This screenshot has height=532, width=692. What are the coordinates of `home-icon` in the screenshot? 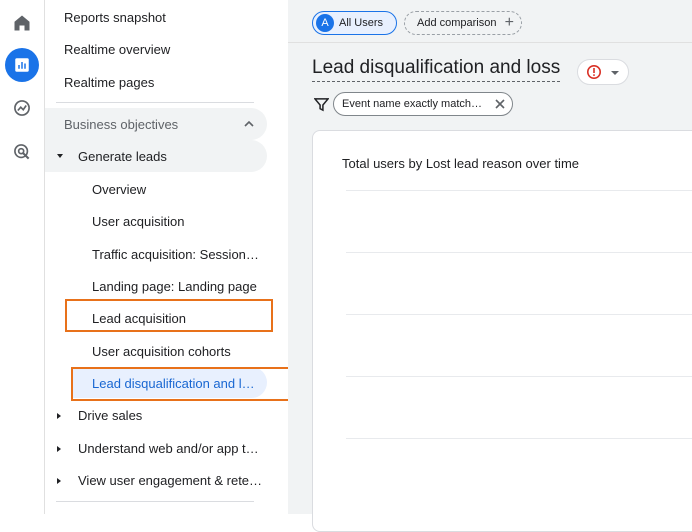 It's located at (22, 23).